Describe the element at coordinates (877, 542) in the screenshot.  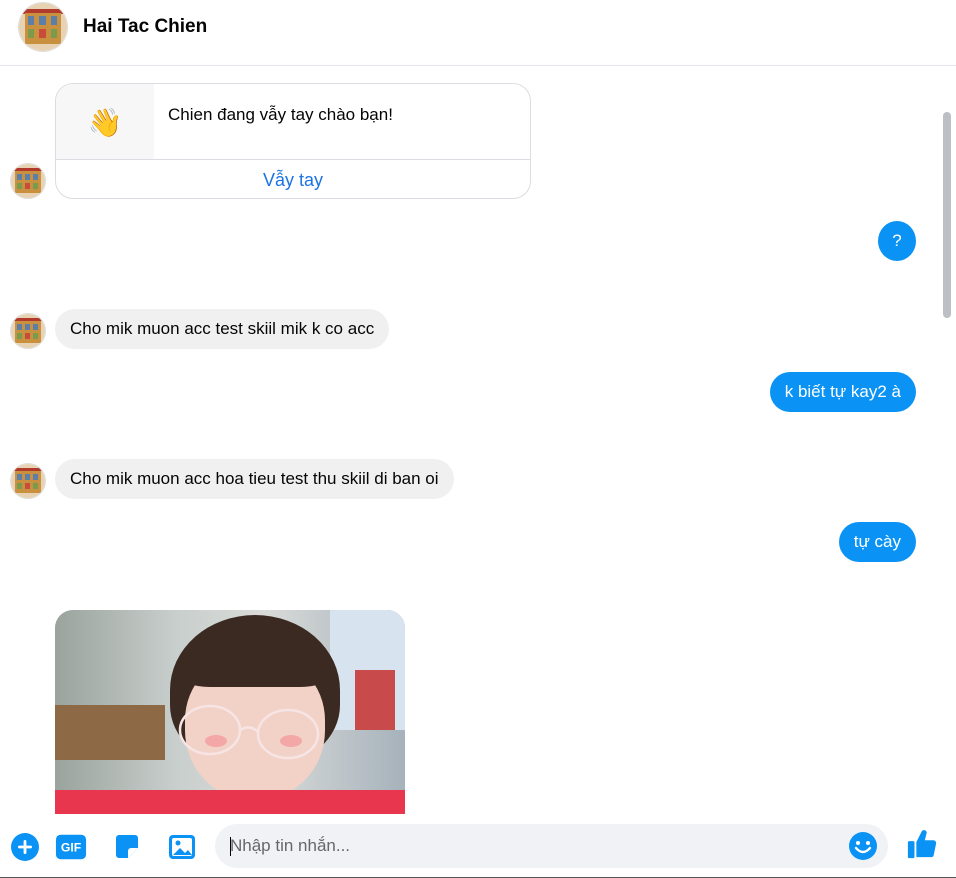
I see `message-outgoing: tự cày` at that location.